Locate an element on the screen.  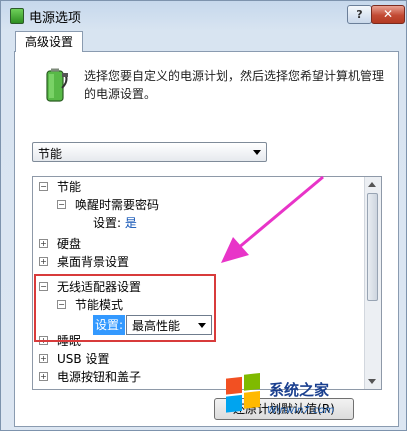
tree-scrollbar is located at coordinates (372, 283).